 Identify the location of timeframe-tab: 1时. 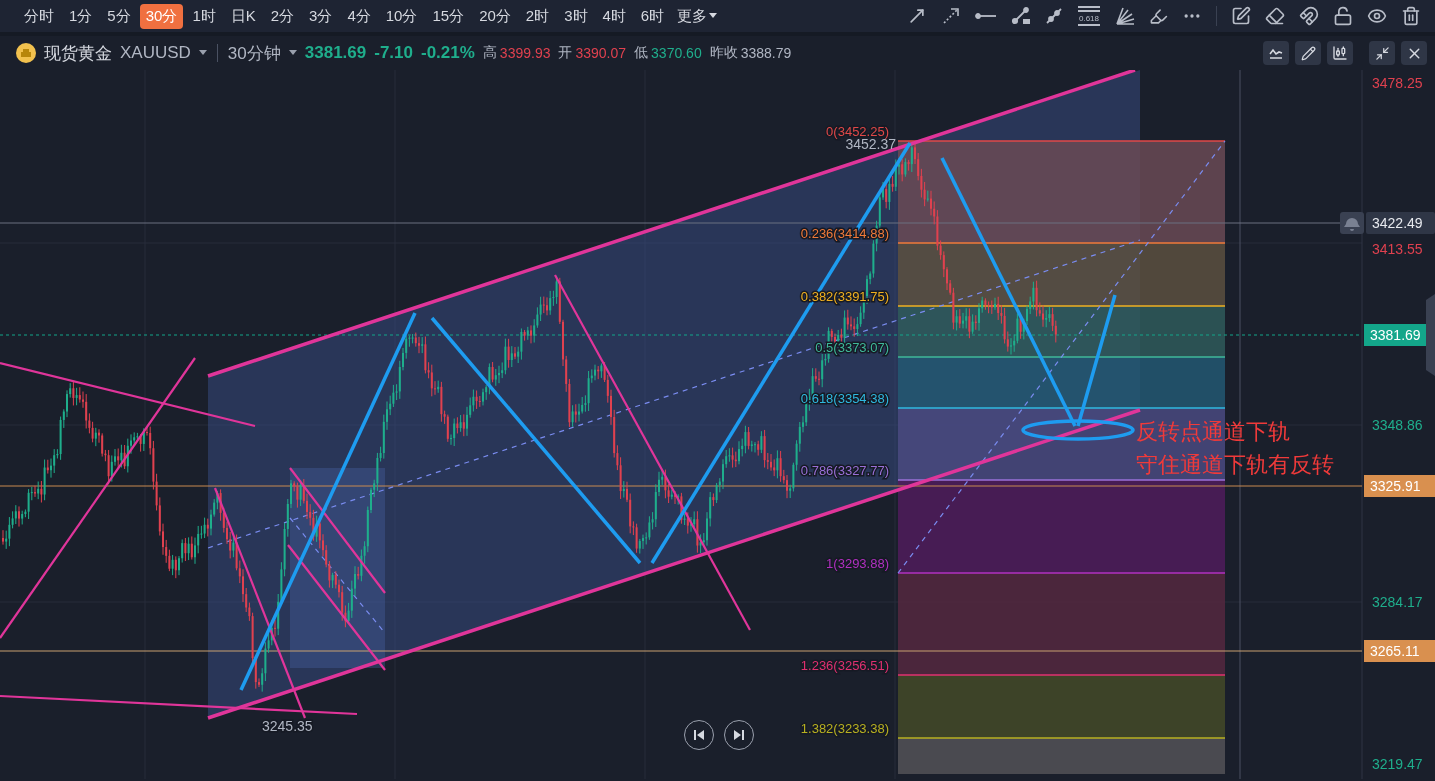
(204, 16).